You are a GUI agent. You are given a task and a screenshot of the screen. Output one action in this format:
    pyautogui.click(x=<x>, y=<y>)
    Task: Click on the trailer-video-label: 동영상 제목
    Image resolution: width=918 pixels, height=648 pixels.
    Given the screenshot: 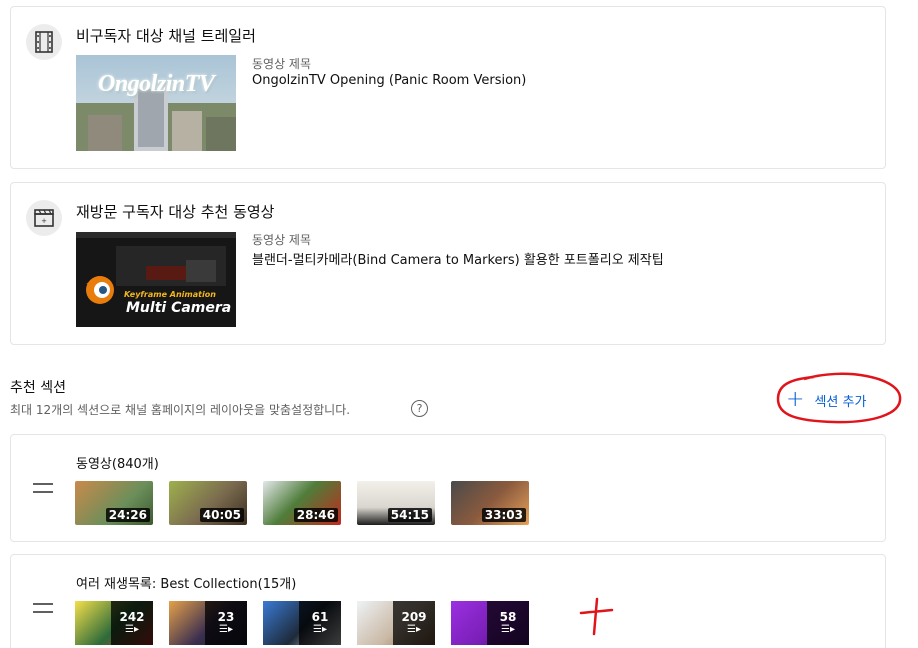 What is the action you would take?
    pyautogui.click(x=282, y=64)
    